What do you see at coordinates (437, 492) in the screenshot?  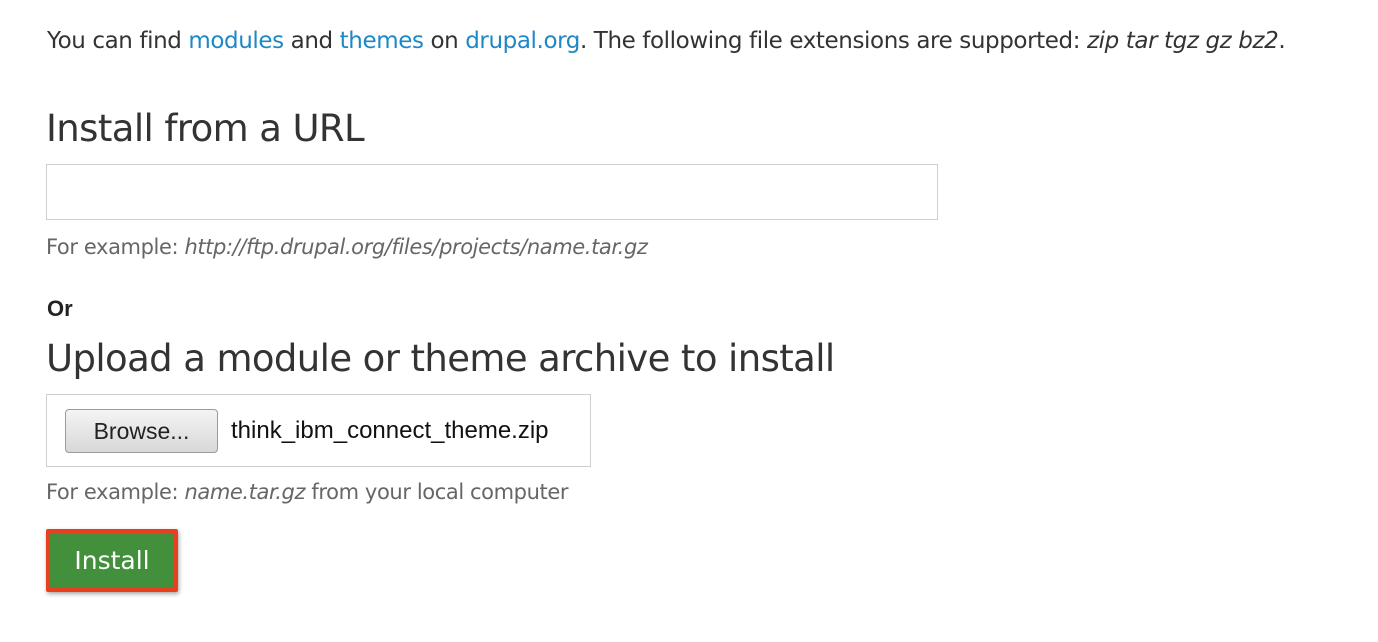 I see `upload-description-suffix: from your local computer` at bounding box center [437, 492].